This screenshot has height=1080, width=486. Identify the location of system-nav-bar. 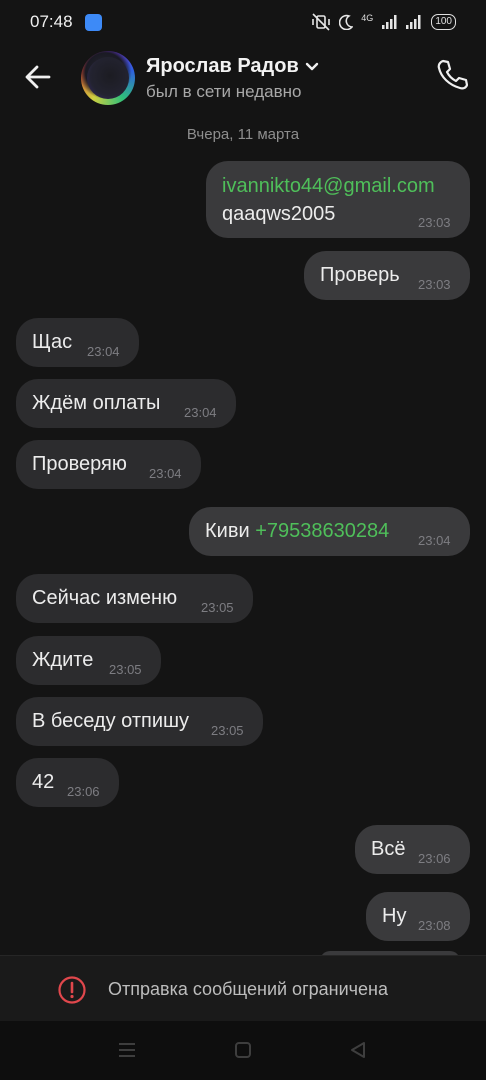
(243, 1050).